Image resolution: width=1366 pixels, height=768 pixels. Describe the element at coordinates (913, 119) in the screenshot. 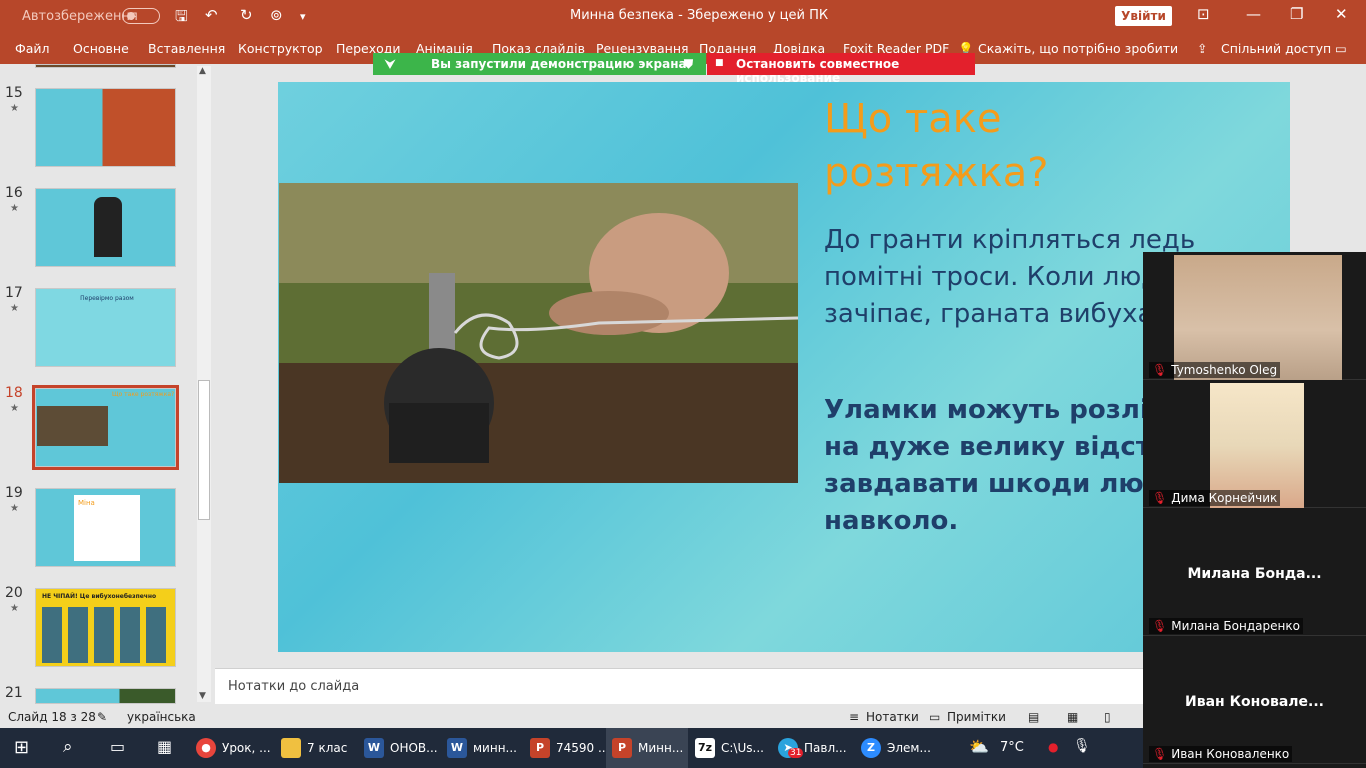

I see `slide-title-line: Що таке` at that location.